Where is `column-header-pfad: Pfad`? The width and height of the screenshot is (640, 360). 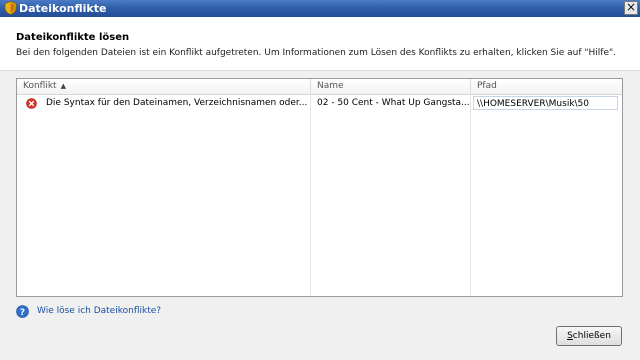 column-header-pfad: Pfad is located at coordinates (546, 86).